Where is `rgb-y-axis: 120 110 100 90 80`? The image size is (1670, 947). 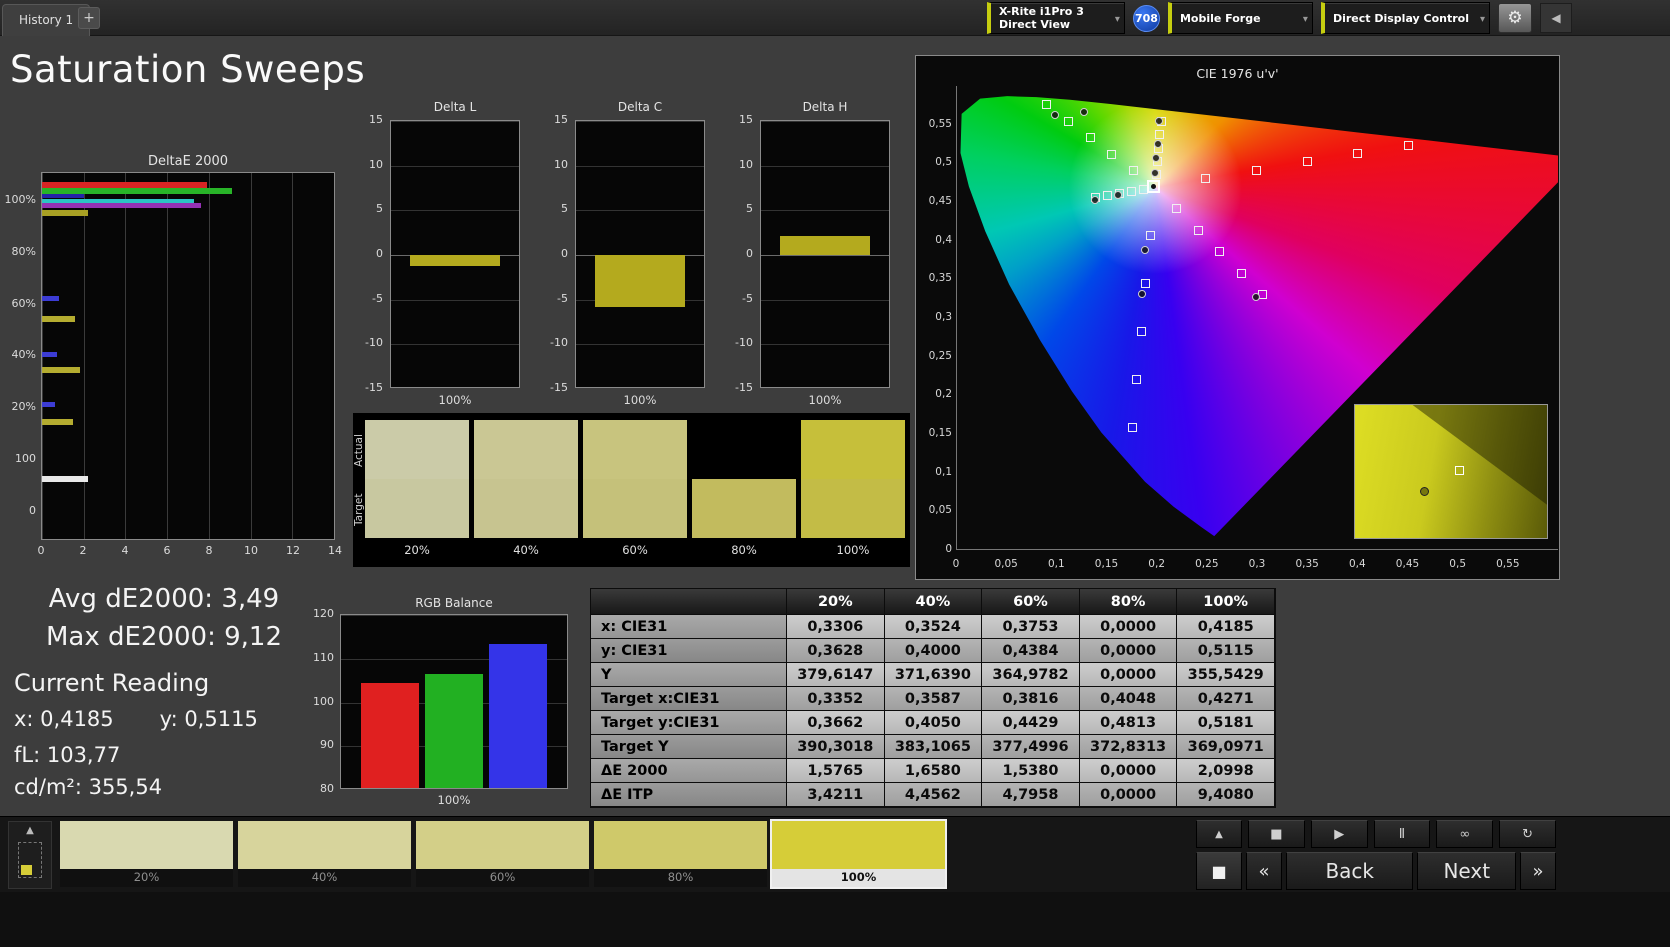 rgb-y-axis: 120 110 100 90 80 is located at coordinates (324, 701).